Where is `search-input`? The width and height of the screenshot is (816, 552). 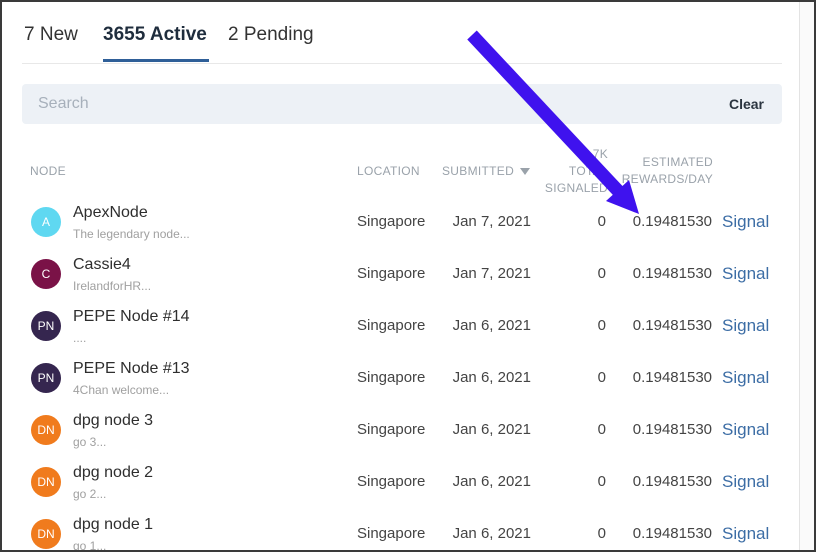
search-input is located at coordinates (358, 104).